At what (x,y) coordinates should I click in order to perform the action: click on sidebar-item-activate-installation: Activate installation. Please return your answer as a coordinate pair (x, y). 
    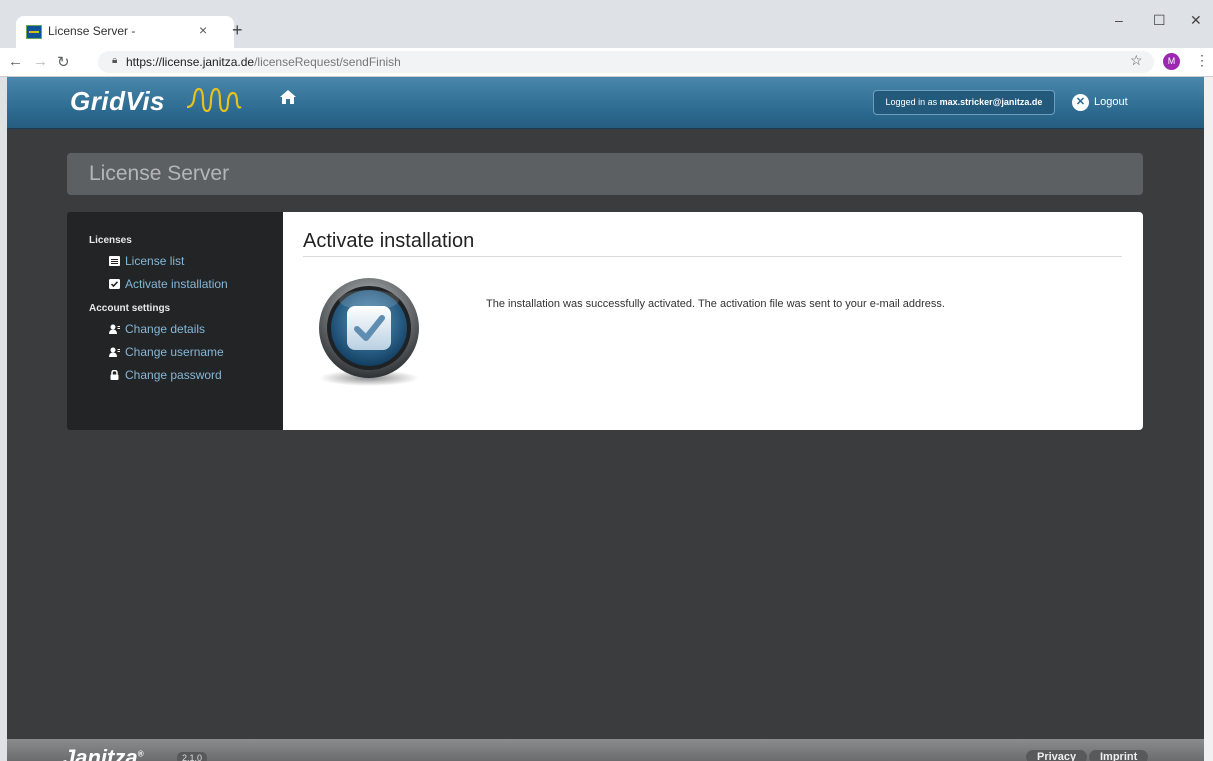
    Looking at the image, I should click on (168, 284).